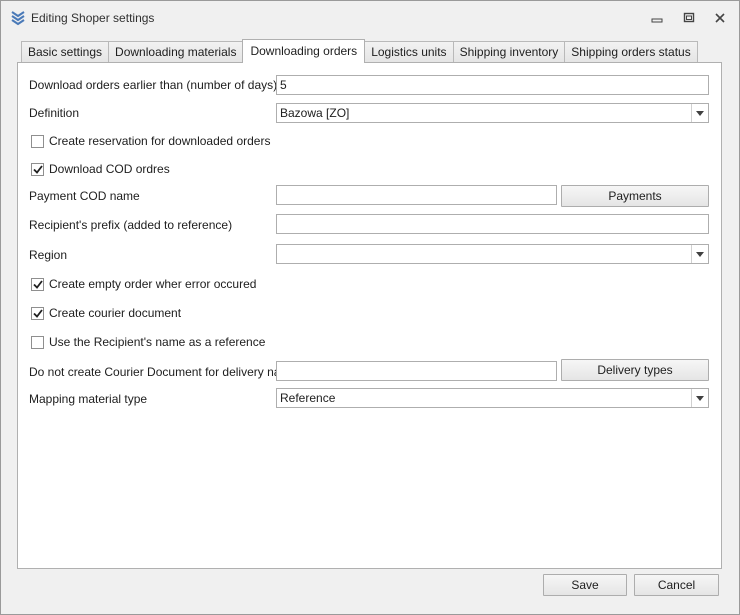  Describe the element at coordinates (176, 52) in the screenshot. I see `tab-downloading-materials: Downloading materials` at that location.